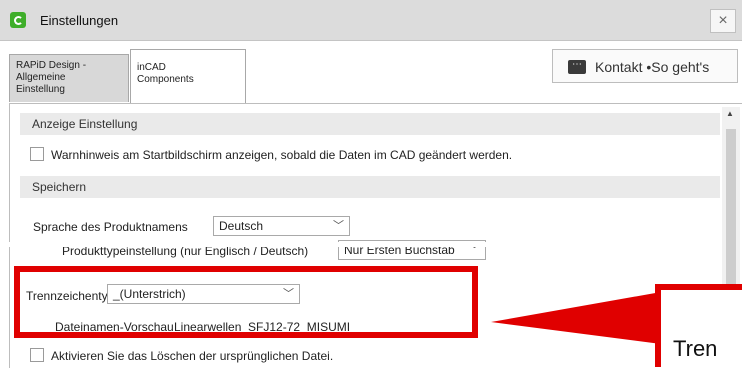 The height and width of the screenshot is (368, 742). I want to click on callout-pointer-arrow, so click(576, 318).